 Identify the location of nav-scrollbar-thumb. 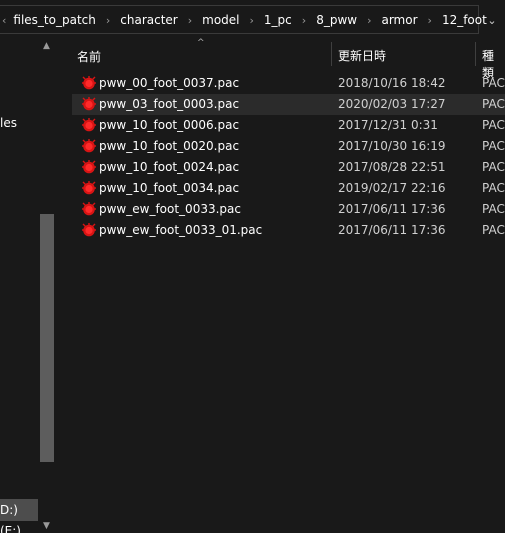
(47, 338).